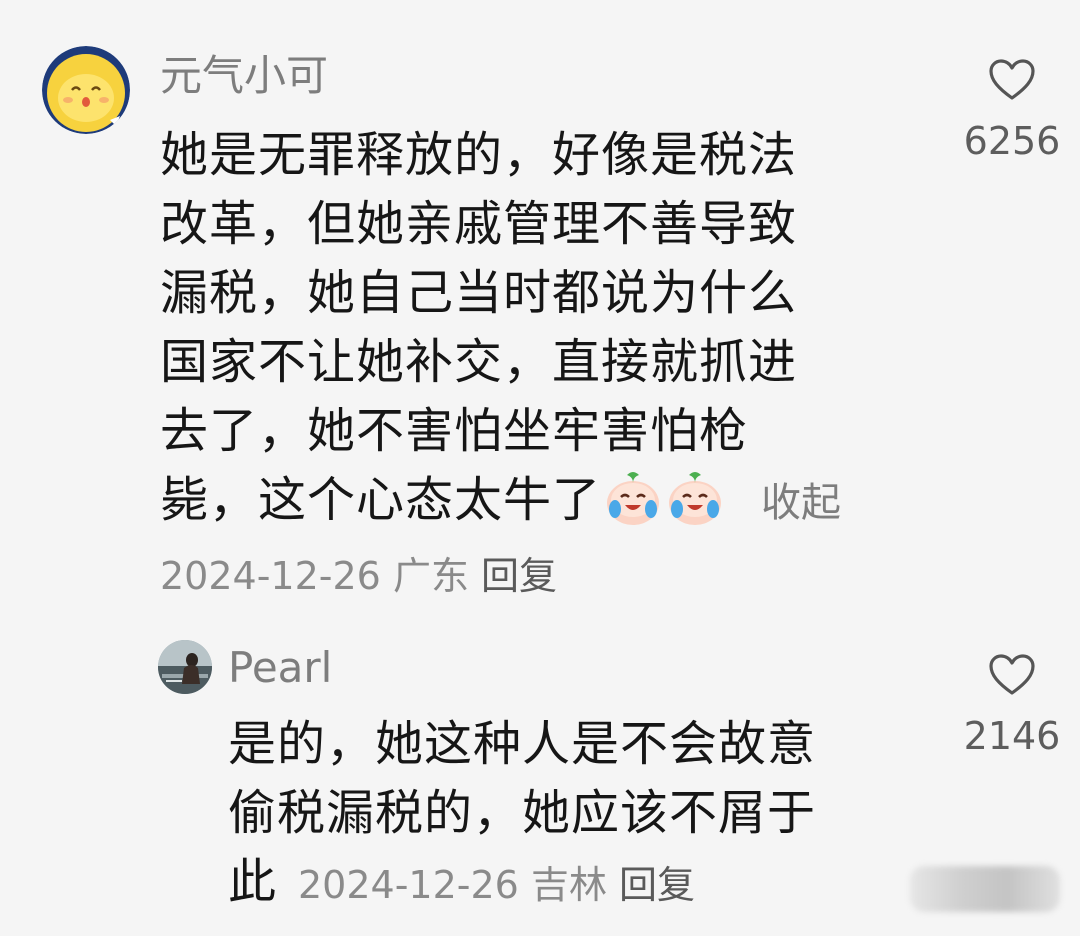 This screenshot has width=1080, height=936. I want to click on comment-line: 去了，她不害怕坐牢害怕枪, so click(454, 431).